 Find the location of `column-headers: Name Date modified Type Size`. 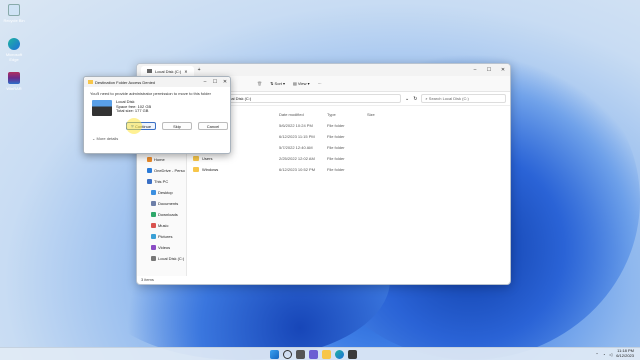

column-headers: Name Date modified Type Size is located at coordinates (351, 116).